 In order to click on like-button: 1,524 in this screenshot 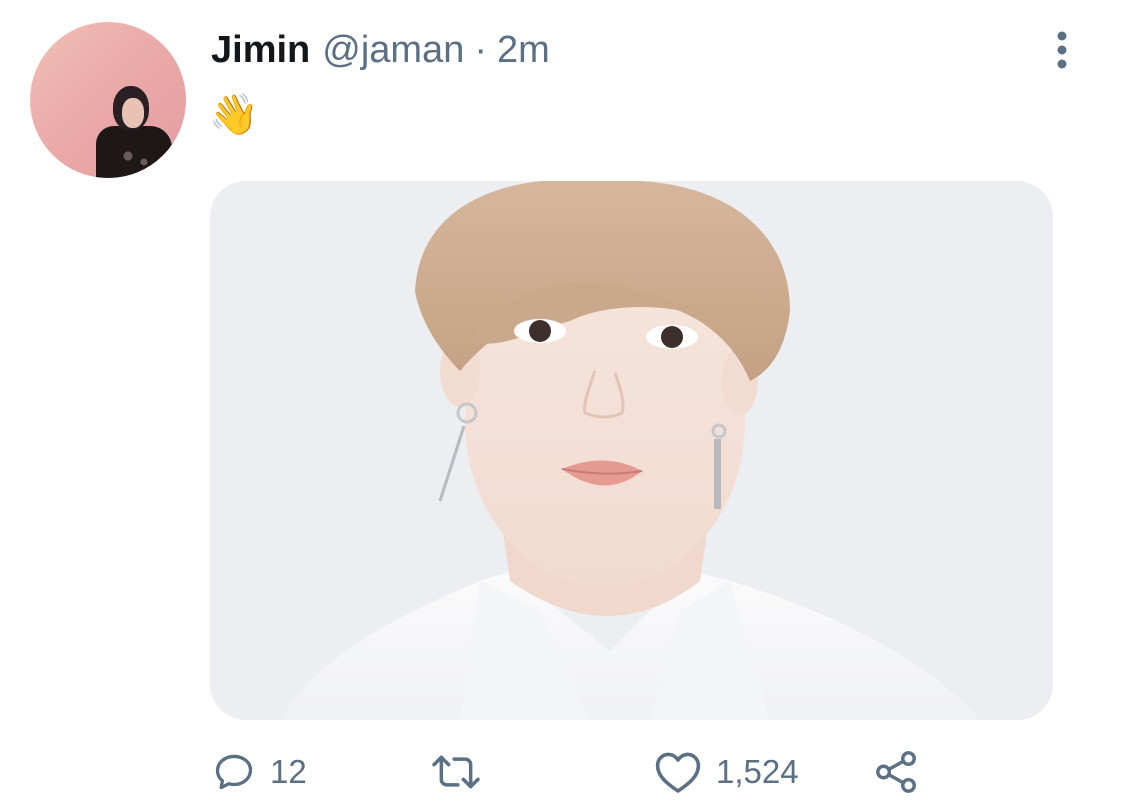, I will do `click(726, 772)`.